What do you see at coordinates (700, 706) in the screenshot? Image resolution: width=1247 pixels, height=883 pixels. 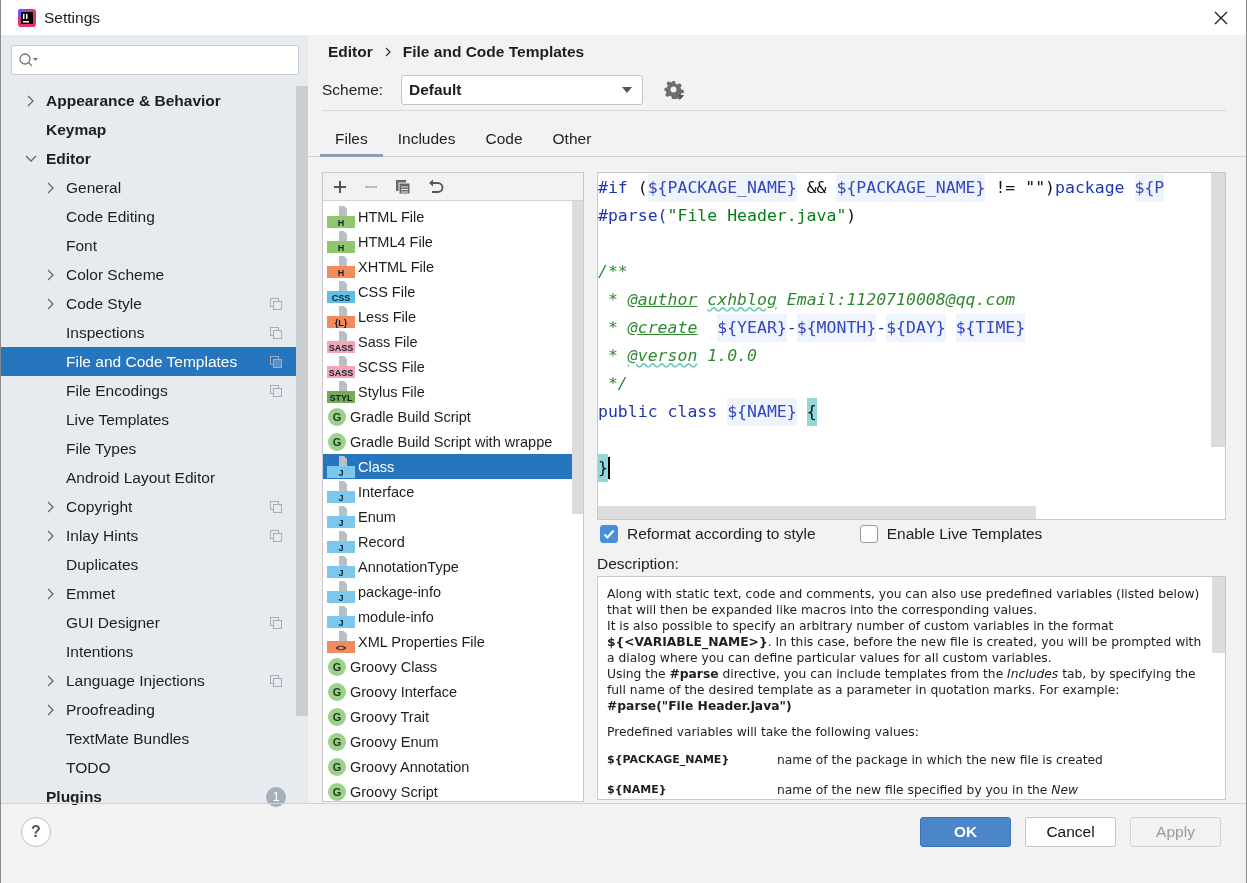 I see `description-paragraph: #parse("File Header.java")` at bounding box center [700, 706].